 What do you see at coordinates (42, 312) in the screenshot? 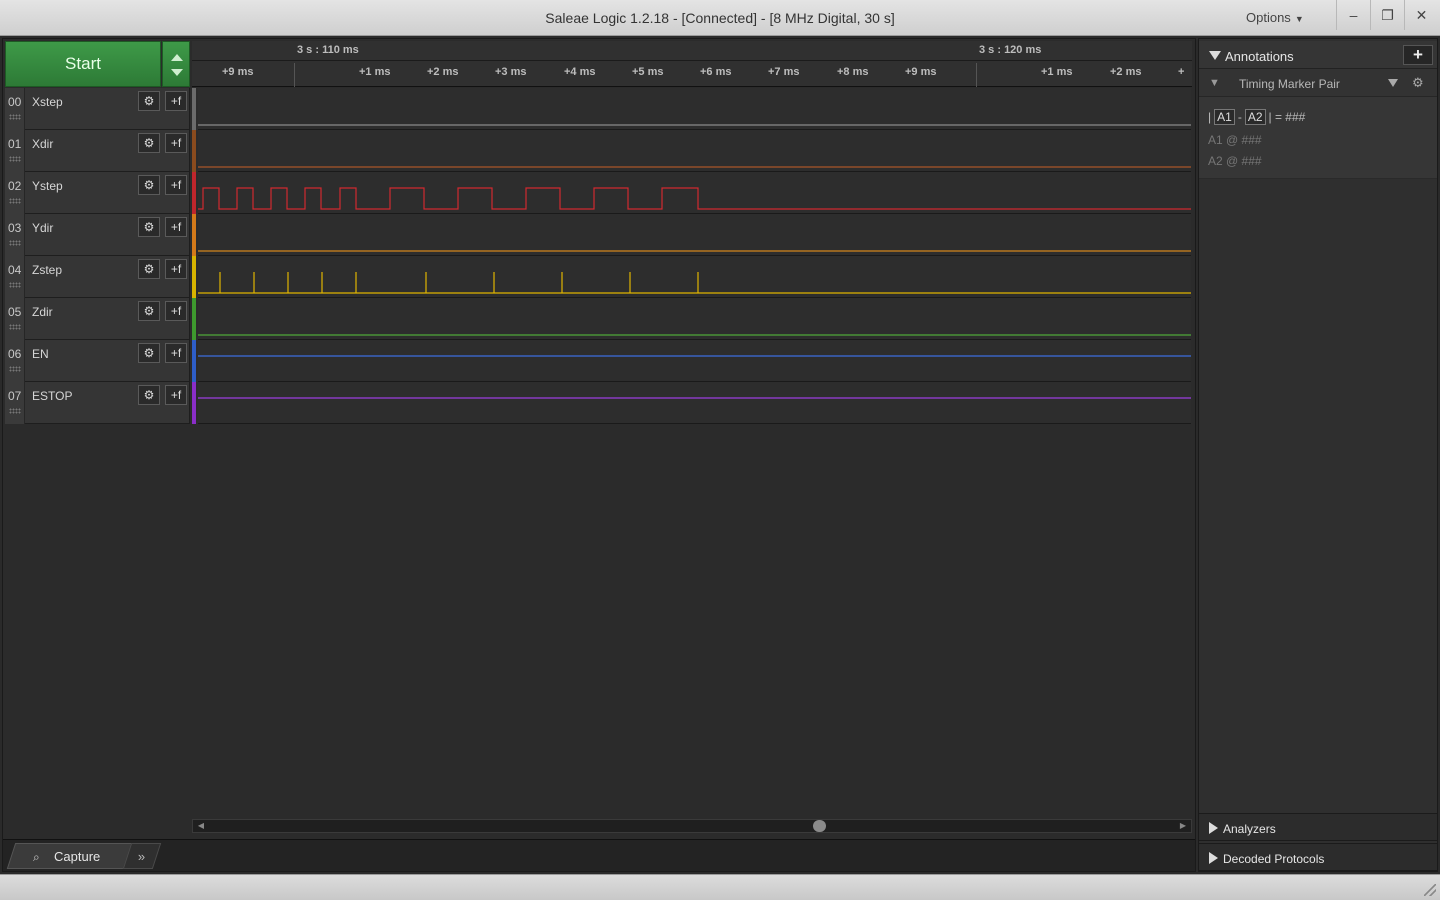
I see `channel-name: Zdir` at bounding box center [42, 312].